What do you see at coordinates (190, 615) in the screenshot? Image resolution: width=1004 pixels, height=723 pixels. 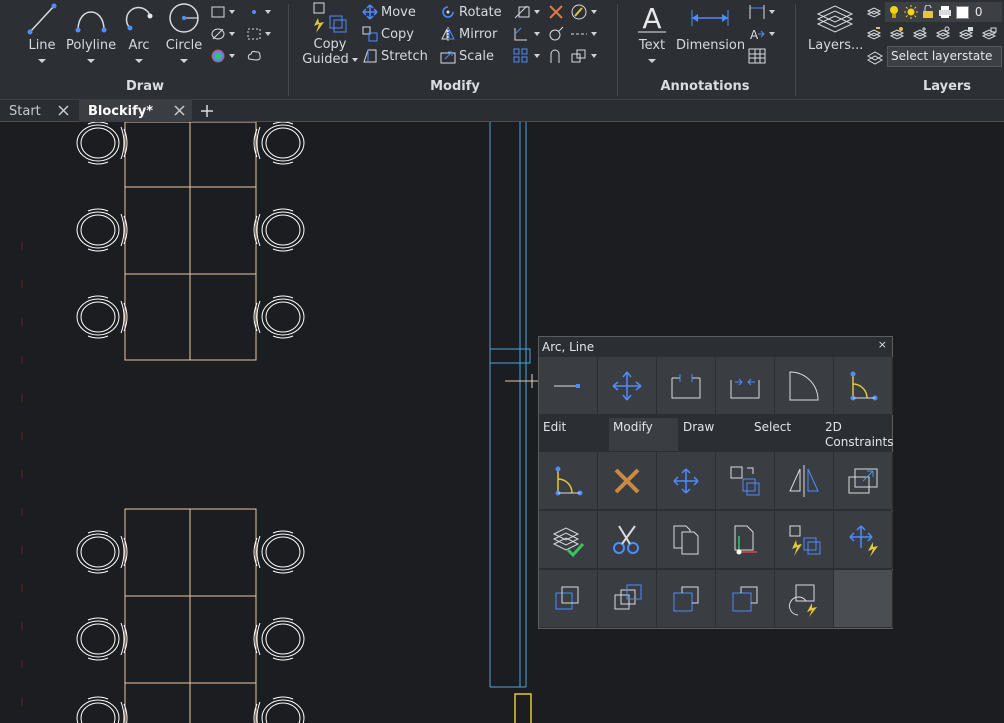 I see `table-lower` at bounding box center [190, 615].